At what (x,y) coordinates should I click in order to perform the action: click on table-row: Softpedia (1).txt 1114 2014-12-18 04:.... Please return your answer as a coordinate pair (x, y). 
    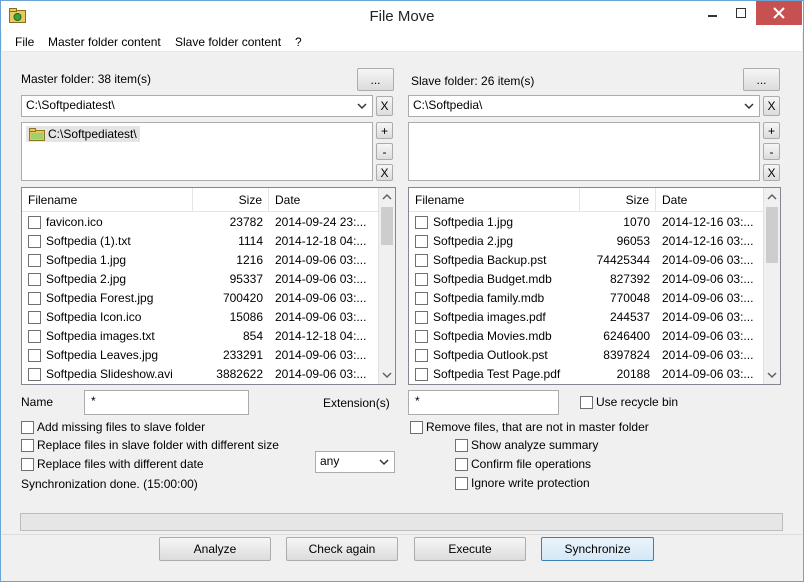
    Looking at the image, I should click on (208, 241).